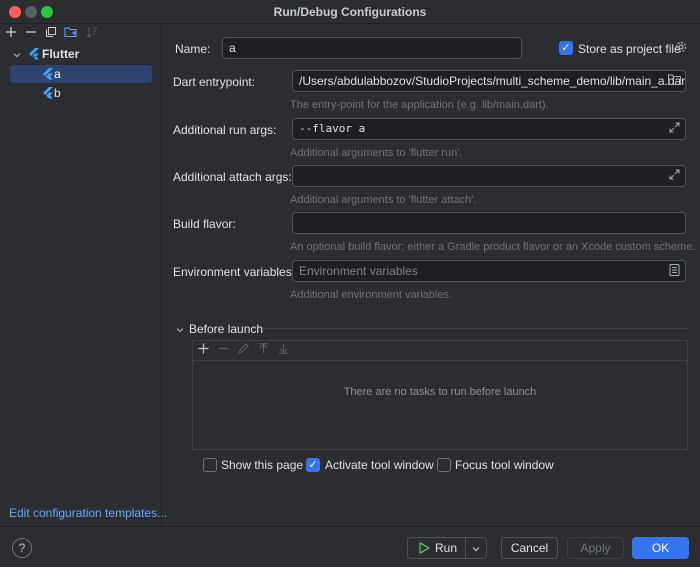 Image resolution: width=700 pixels, height=567 pixels. I want to click on section-divider, so click(475, 328).